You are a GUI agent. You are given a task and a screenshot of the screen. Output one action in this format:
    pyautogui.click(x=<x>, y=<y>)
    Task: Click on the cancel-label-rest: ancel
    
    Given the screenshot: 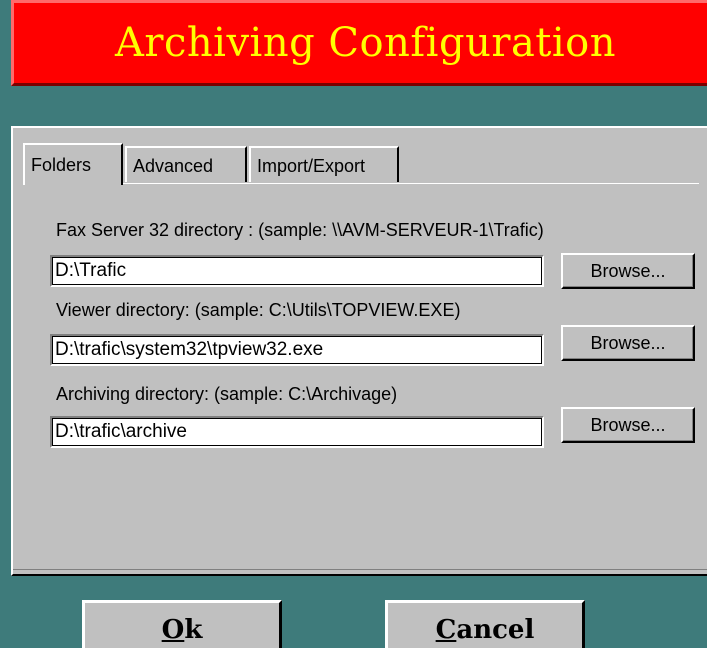 What is the action you would take?
    pyautogui.click(x=495, y=630)
    